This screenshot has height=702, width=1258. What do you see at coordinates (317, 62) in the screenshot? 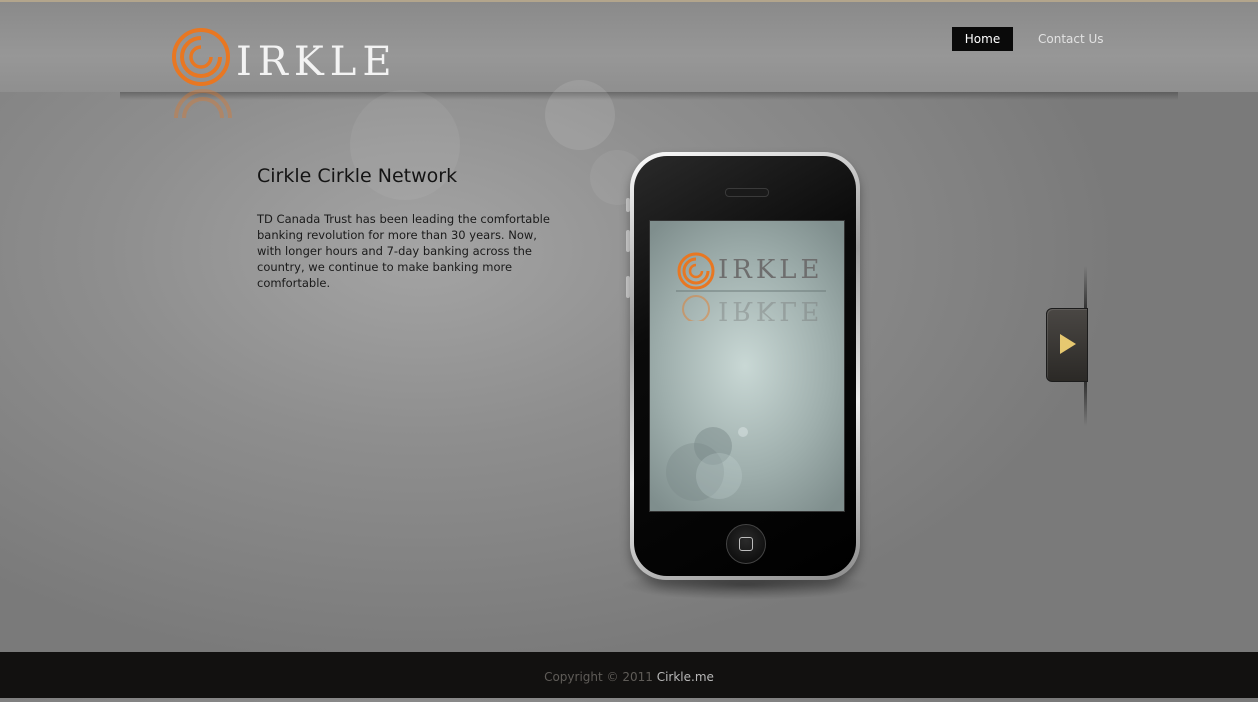
I see `logo-text: IRKLE` at bounding box center [317, 62].